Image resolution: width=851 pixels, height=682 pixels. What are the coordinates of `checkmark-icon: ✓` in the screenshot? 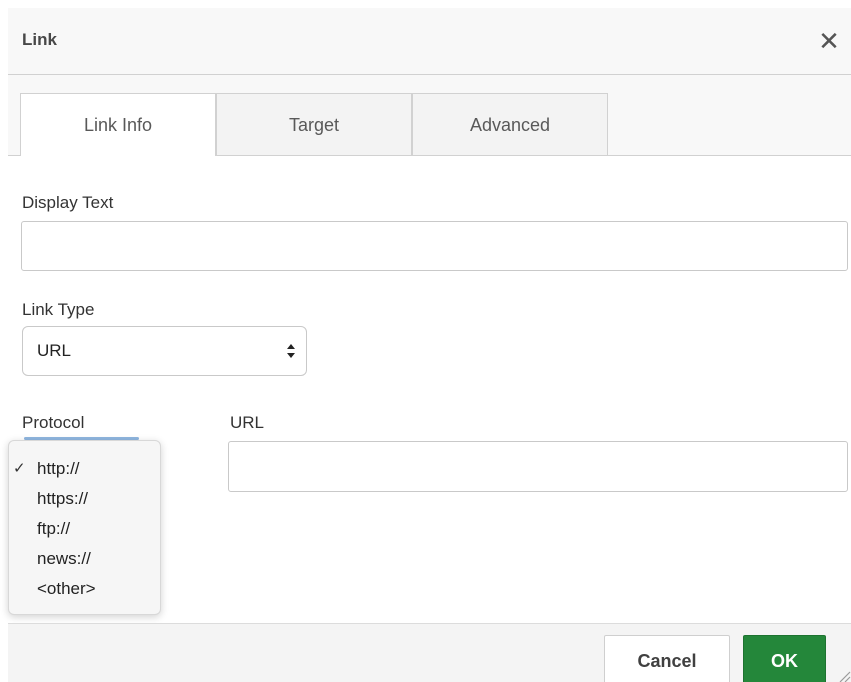 It's located at (19, 468).